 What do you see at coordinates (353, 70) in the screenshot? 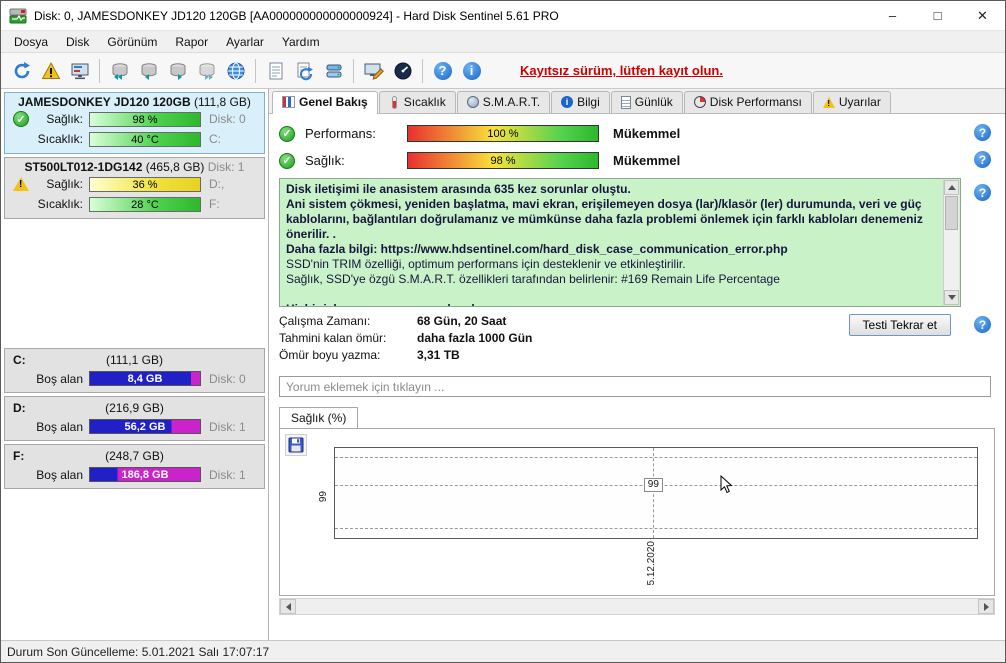
I see `toolbar-separator` at bounding box center [353, 70].